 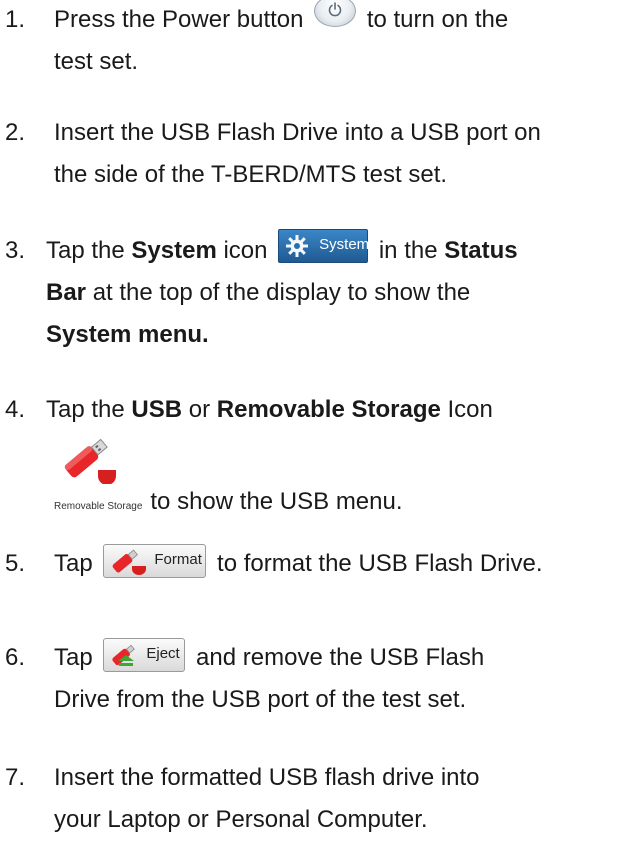 What do you see at coordinates (437, 19) in the screenshot?
I see `step-text: to turn on the` at bounding box center [437, 19].